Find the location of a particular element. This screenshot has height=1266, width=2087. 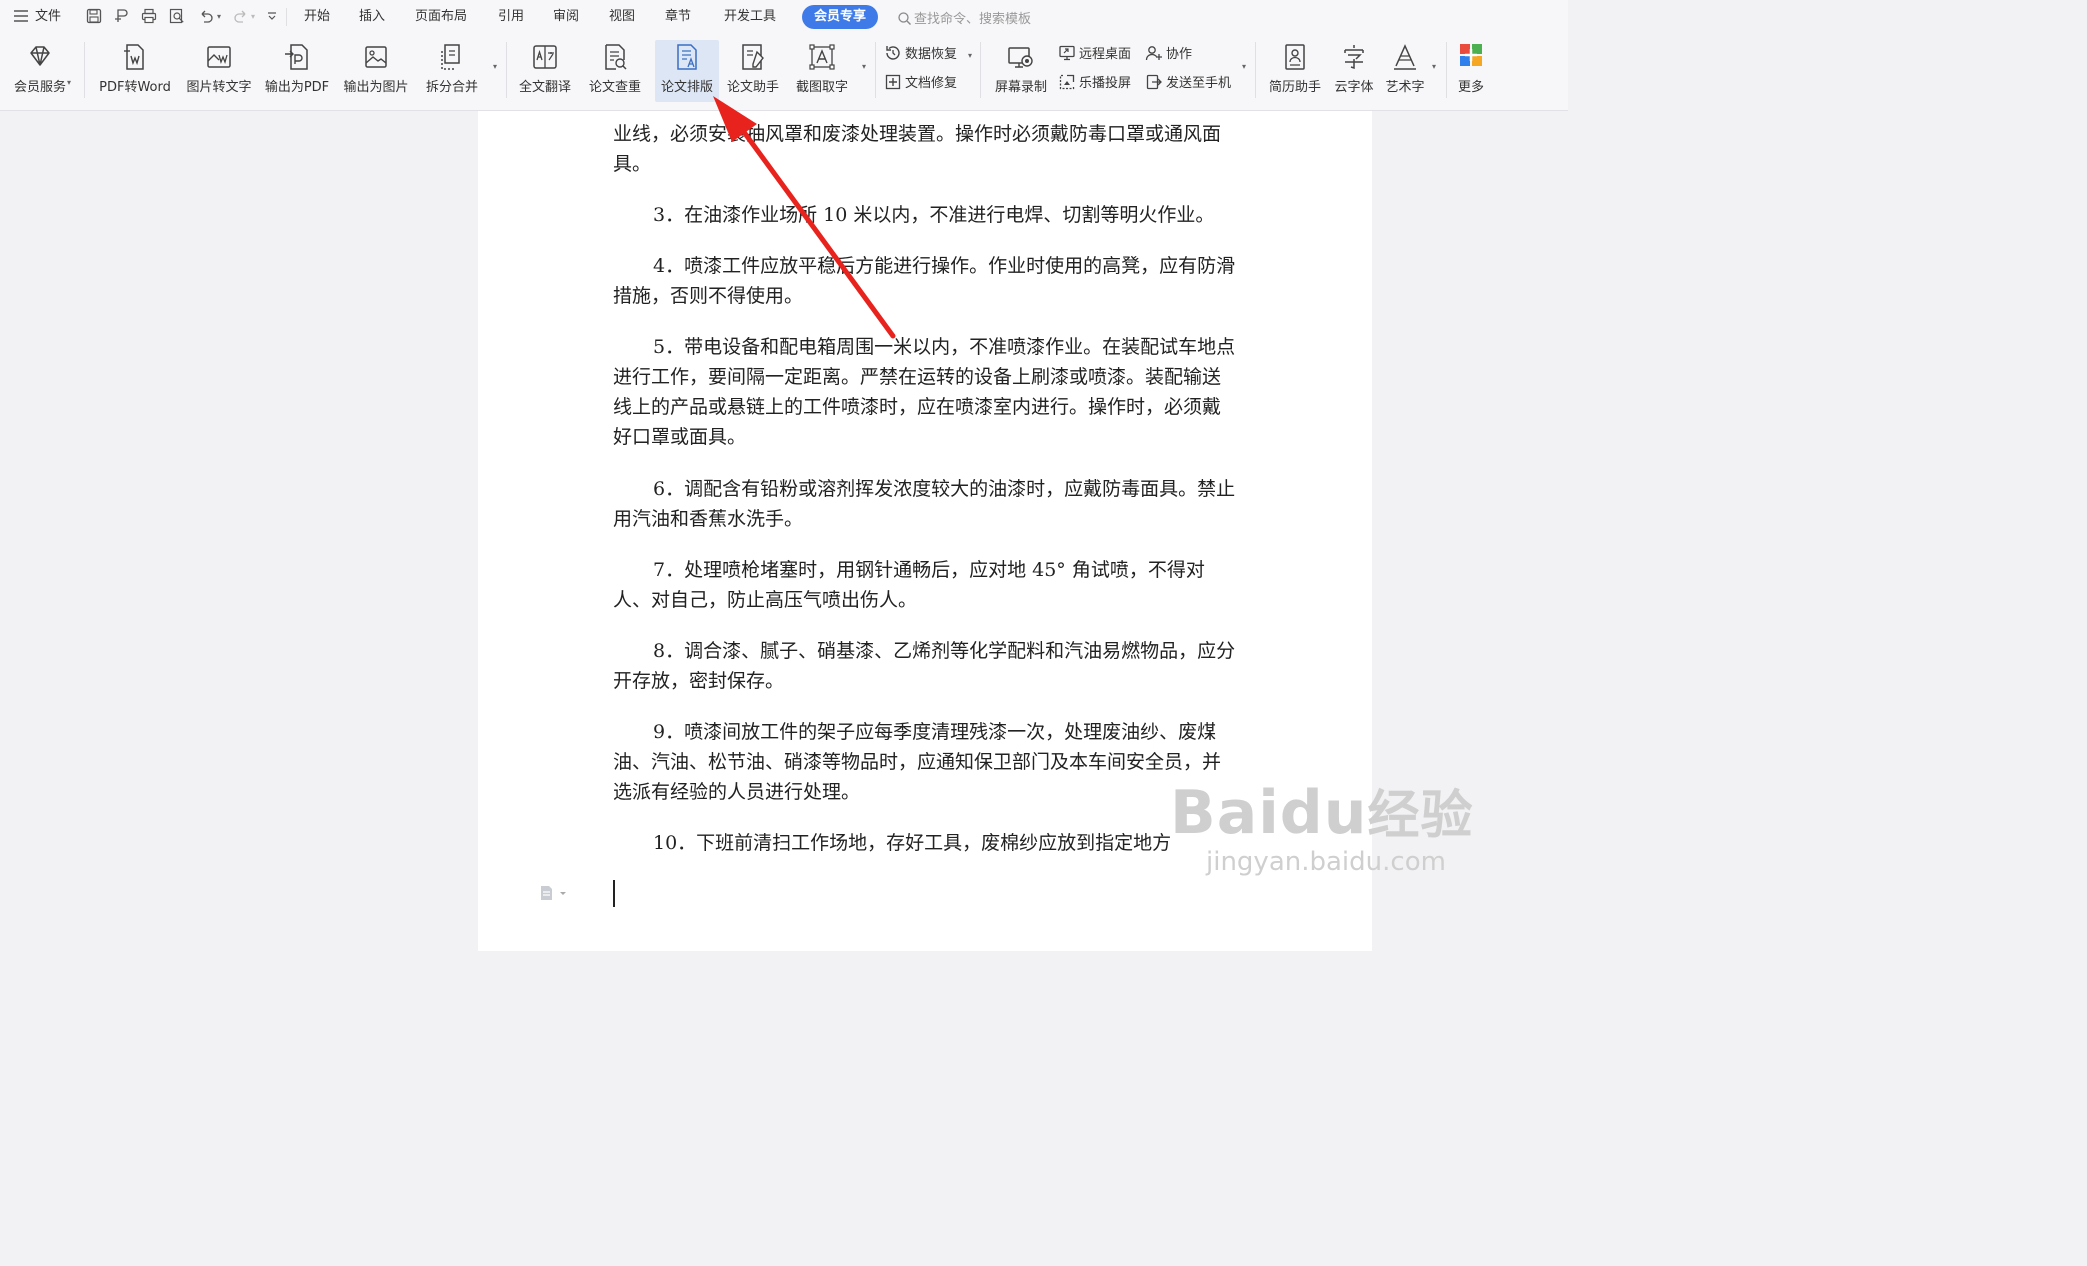

hamburger-menu-icon is located at coordinates (21, 16).